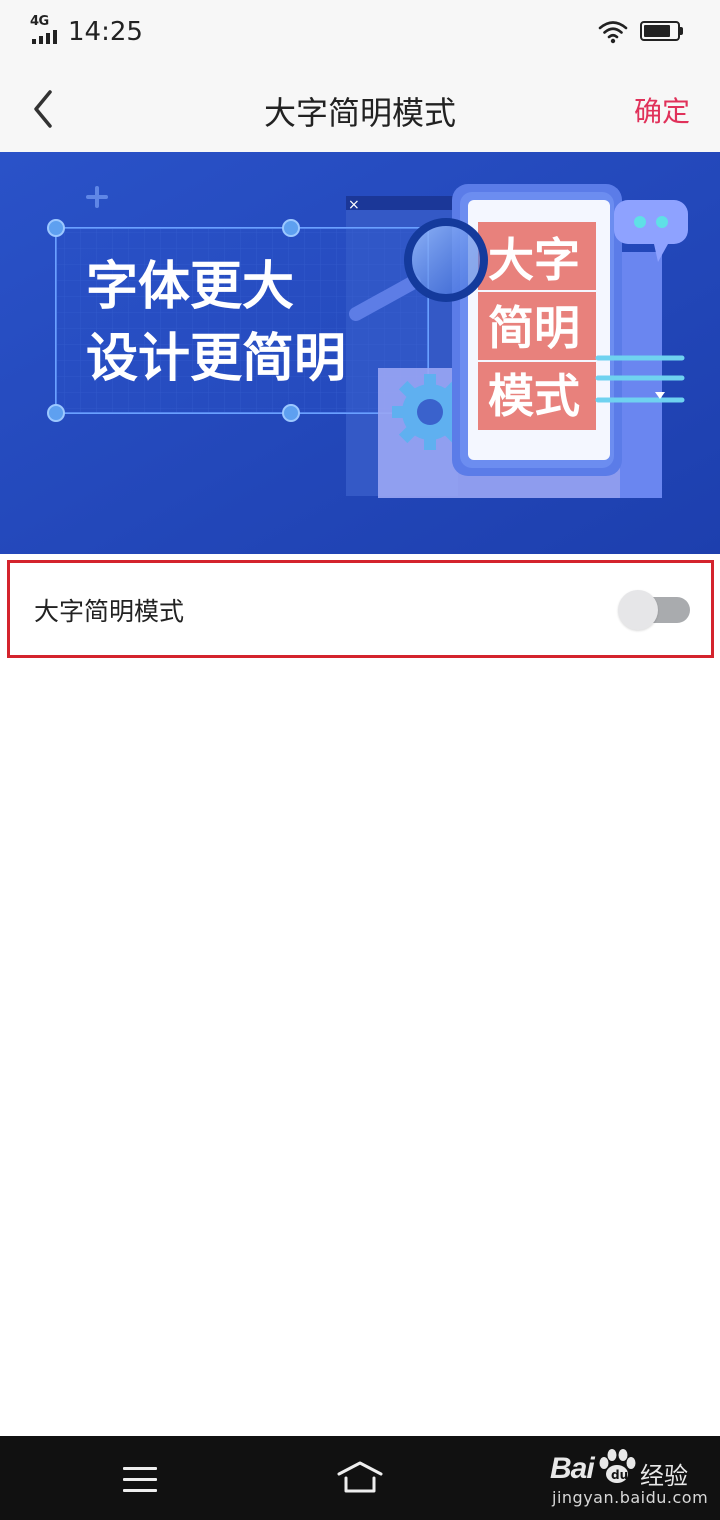 This screenshot has width=720, height=1520. Describe the element at coordinates (534, 396) in the screenshot. I see `card-text-3: 模式` at that location.